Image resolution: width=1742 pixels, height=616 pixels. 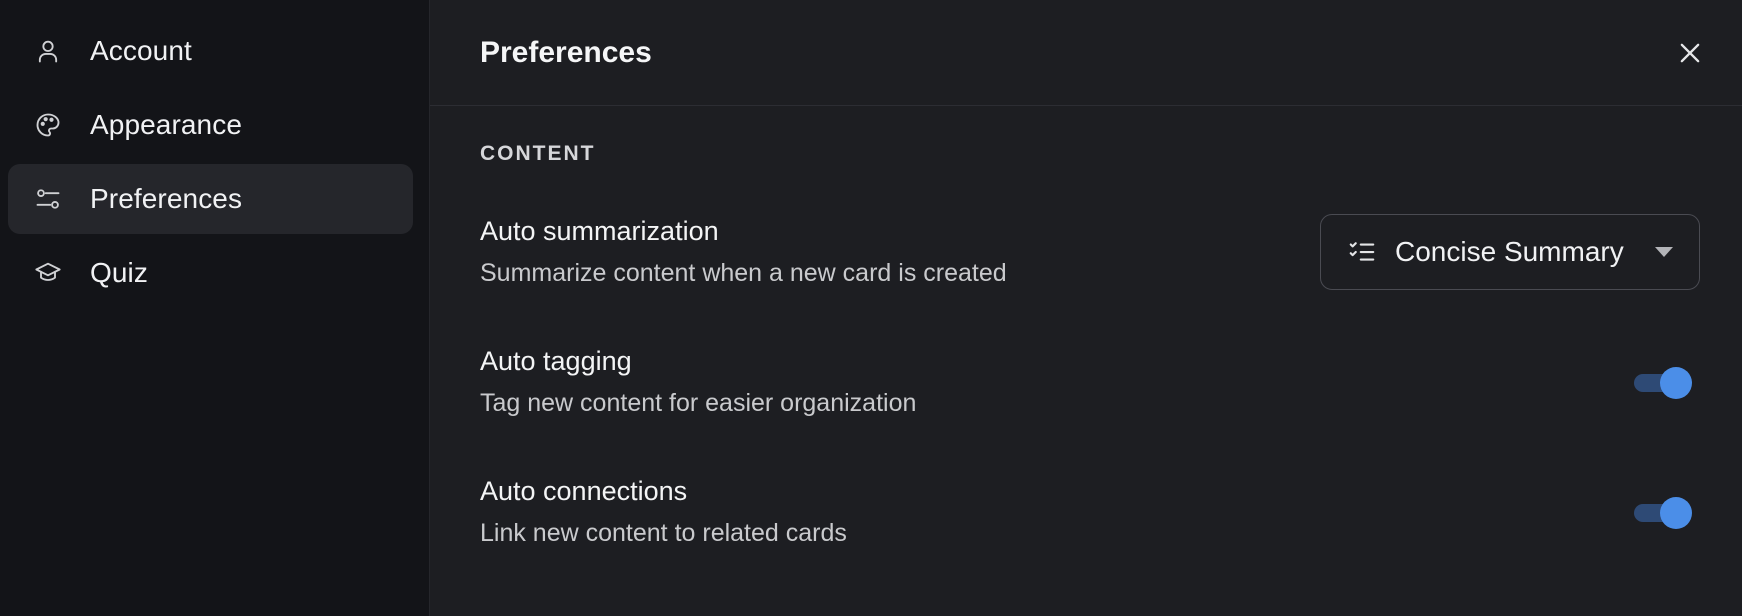 I want to click on setting-title: Auto connections, so click(x=584, y=491).